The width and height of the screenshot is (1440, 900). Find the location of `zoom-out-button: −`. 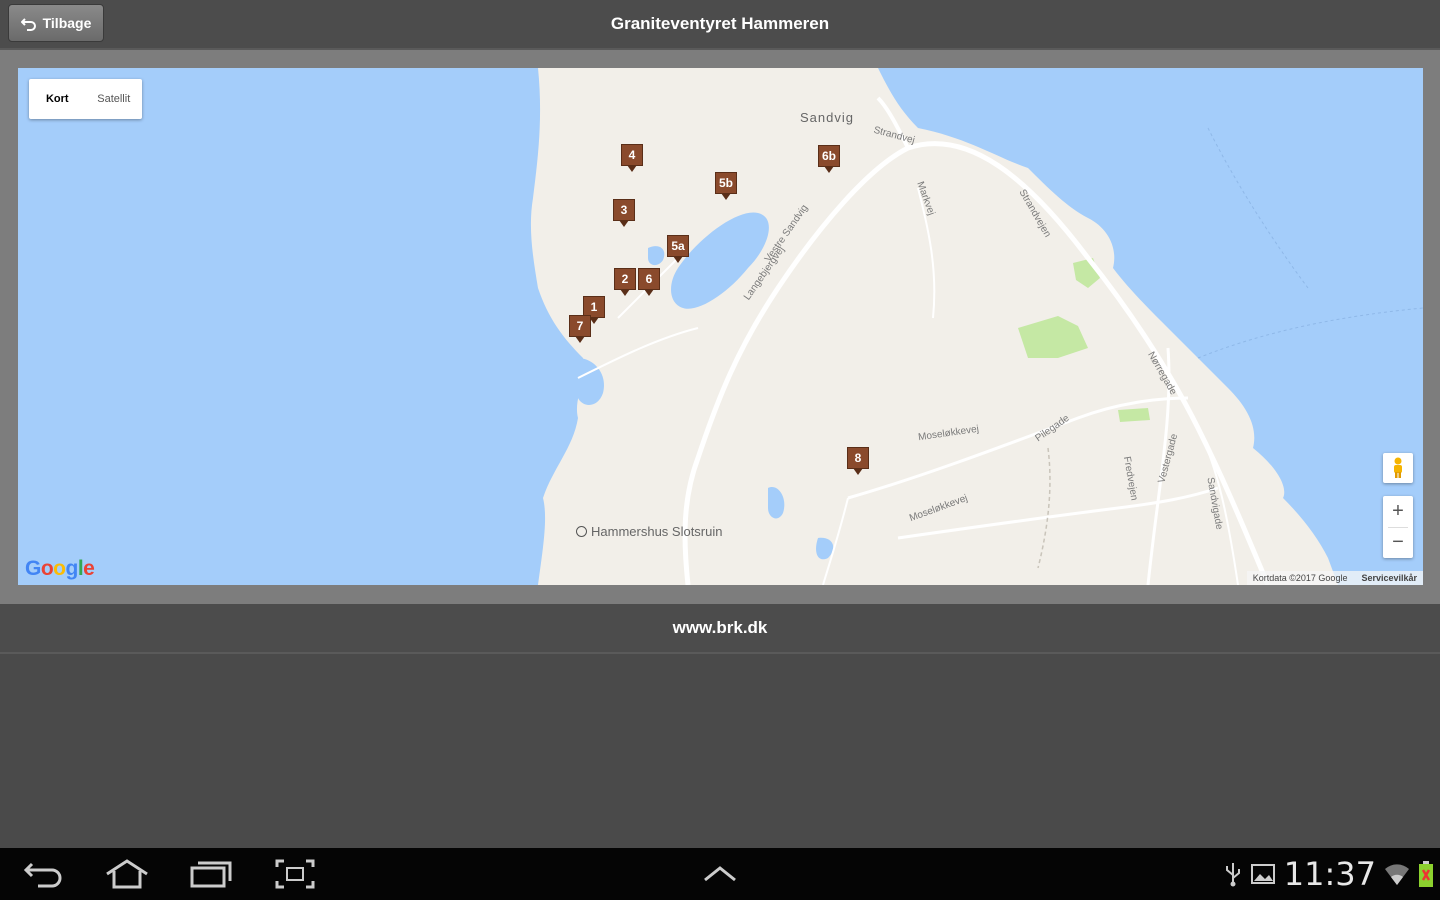

zoom-out-button: − is located at coordinates (1398, 542).